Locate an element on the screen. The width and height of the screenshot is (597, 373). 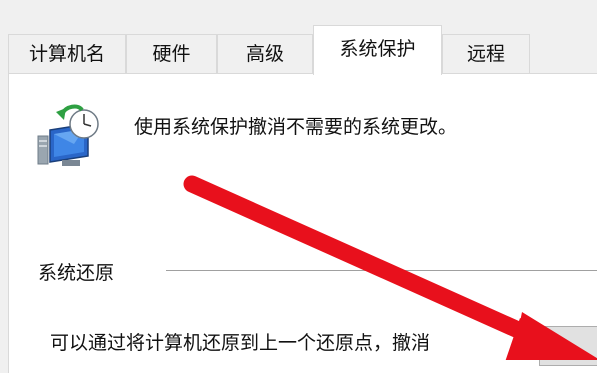
tab-remote: 远程 is located at coordinates (486, 54).